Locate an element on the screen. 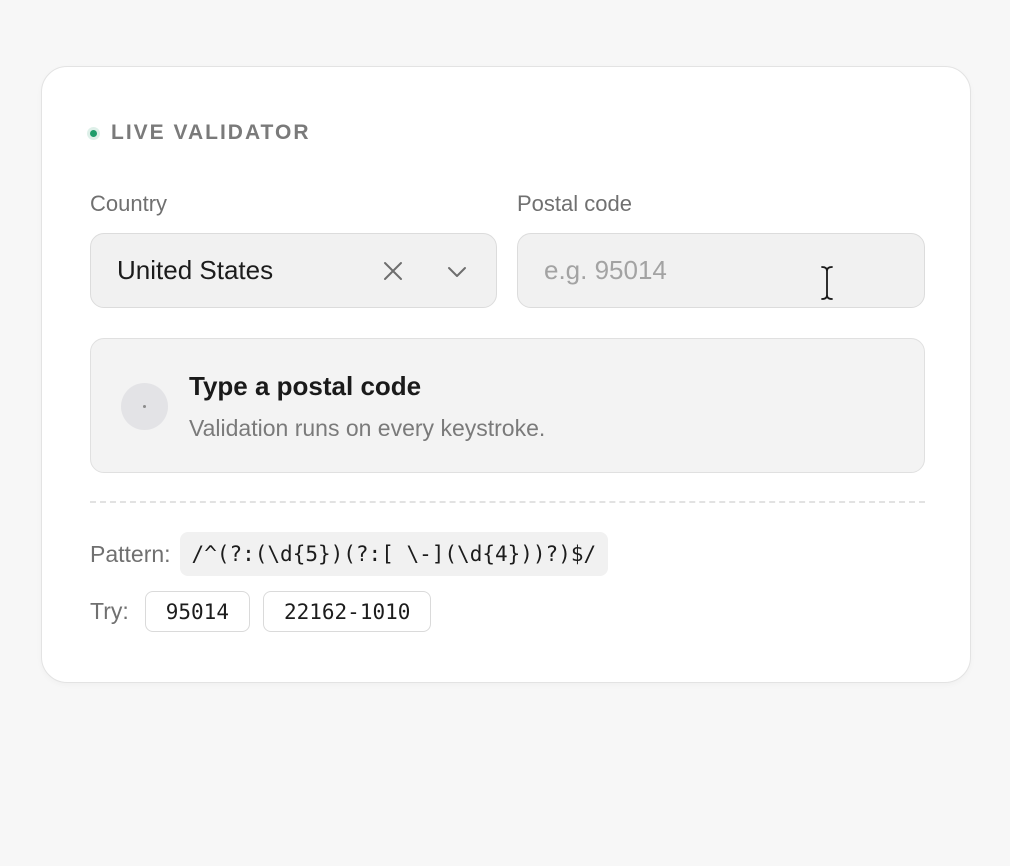 Image resolution: width=1010 pixels, height=866 pixels. country-select: United States is located at coordinates (293, 270).